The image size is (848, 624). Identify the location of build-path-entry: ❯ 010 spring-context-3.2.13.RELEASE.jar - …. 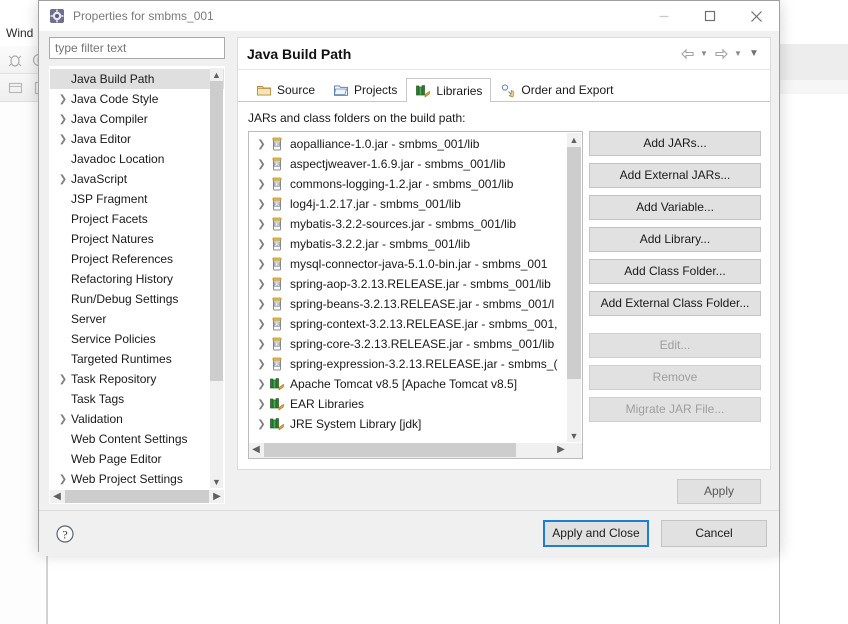
(415, 324).